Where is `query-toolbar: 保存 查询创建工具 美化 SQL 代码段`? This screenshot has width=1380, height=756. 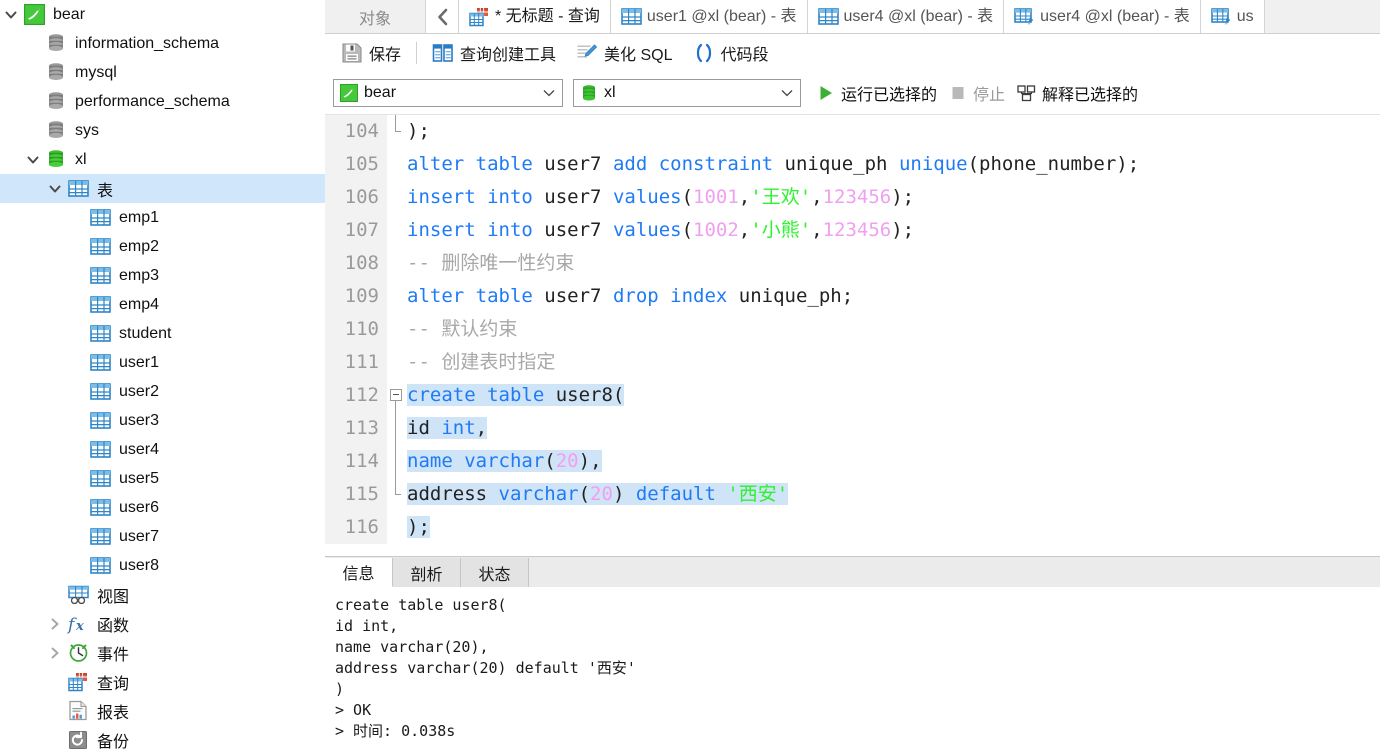
query-toolbar: 保存 查询创建工具 美化 SQL 代码段 is located at coordinates (852, 53).